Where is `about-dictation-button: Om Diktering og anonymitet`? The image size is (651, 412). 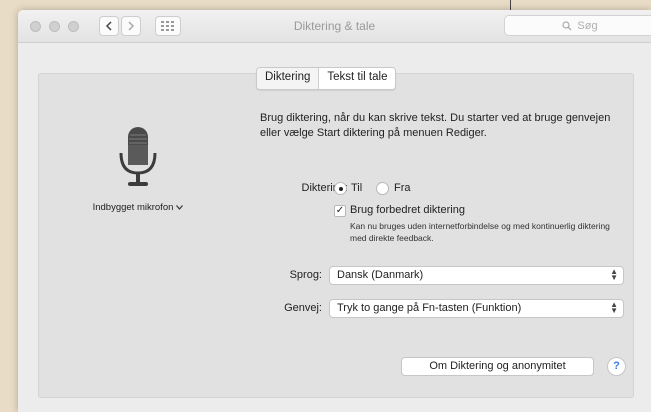
about-dictation-button: Om Diktering og anonymitet is located at coordinates (497, 366).